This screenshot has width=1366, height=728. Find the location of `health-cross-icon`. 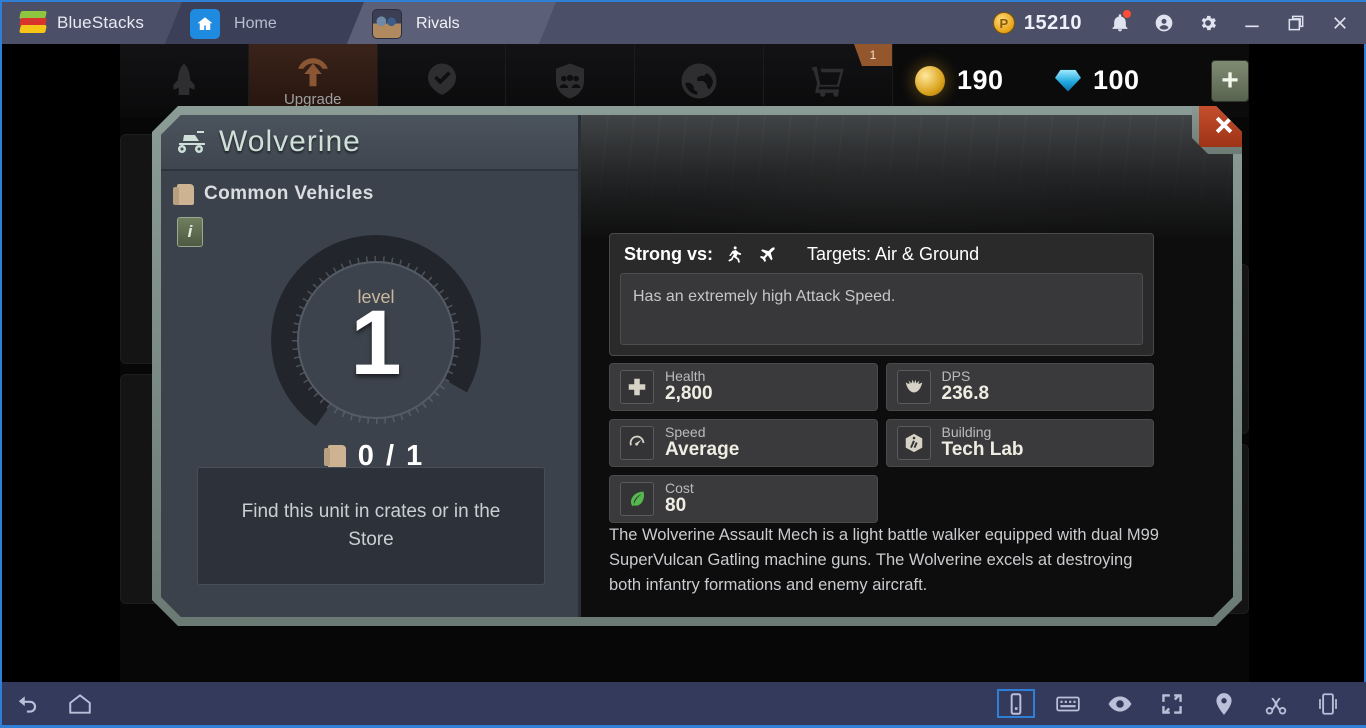

health-cross-icon is located at coordinates (637, 387).